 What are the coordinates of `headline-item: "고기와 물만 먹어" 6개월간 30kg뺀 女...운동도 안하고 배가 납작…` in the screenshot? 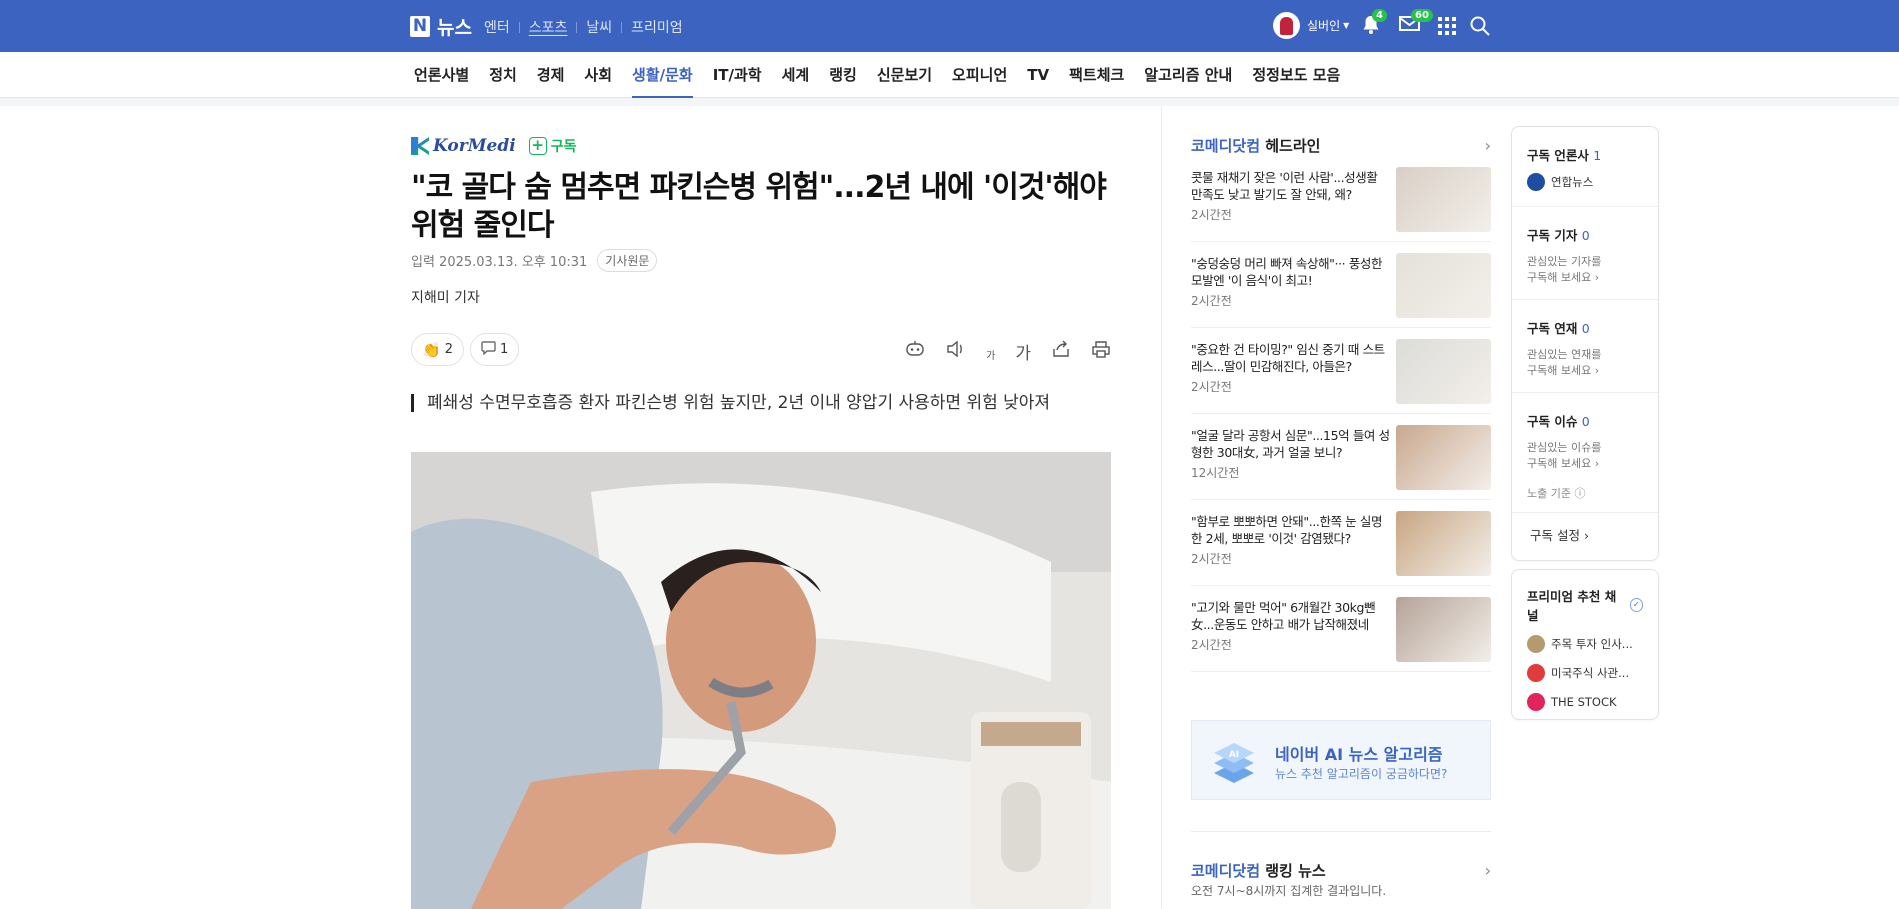 It's located at (1341, 629).